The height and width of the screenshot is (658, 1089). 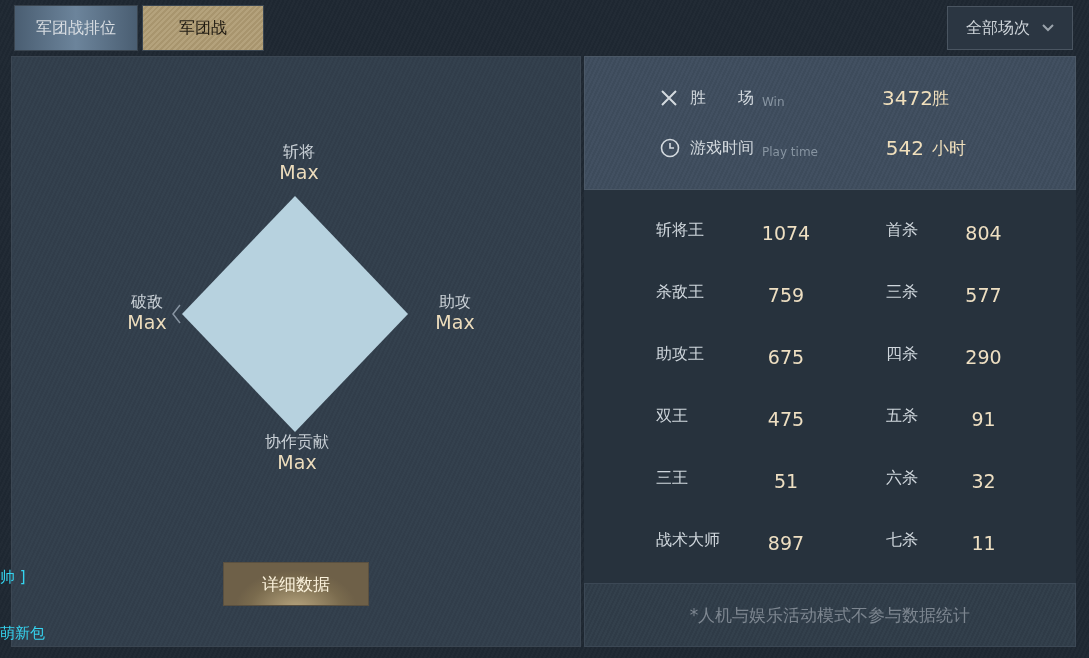 I want to click on stat-label: 杀敌王, so click(x=680, y=292).